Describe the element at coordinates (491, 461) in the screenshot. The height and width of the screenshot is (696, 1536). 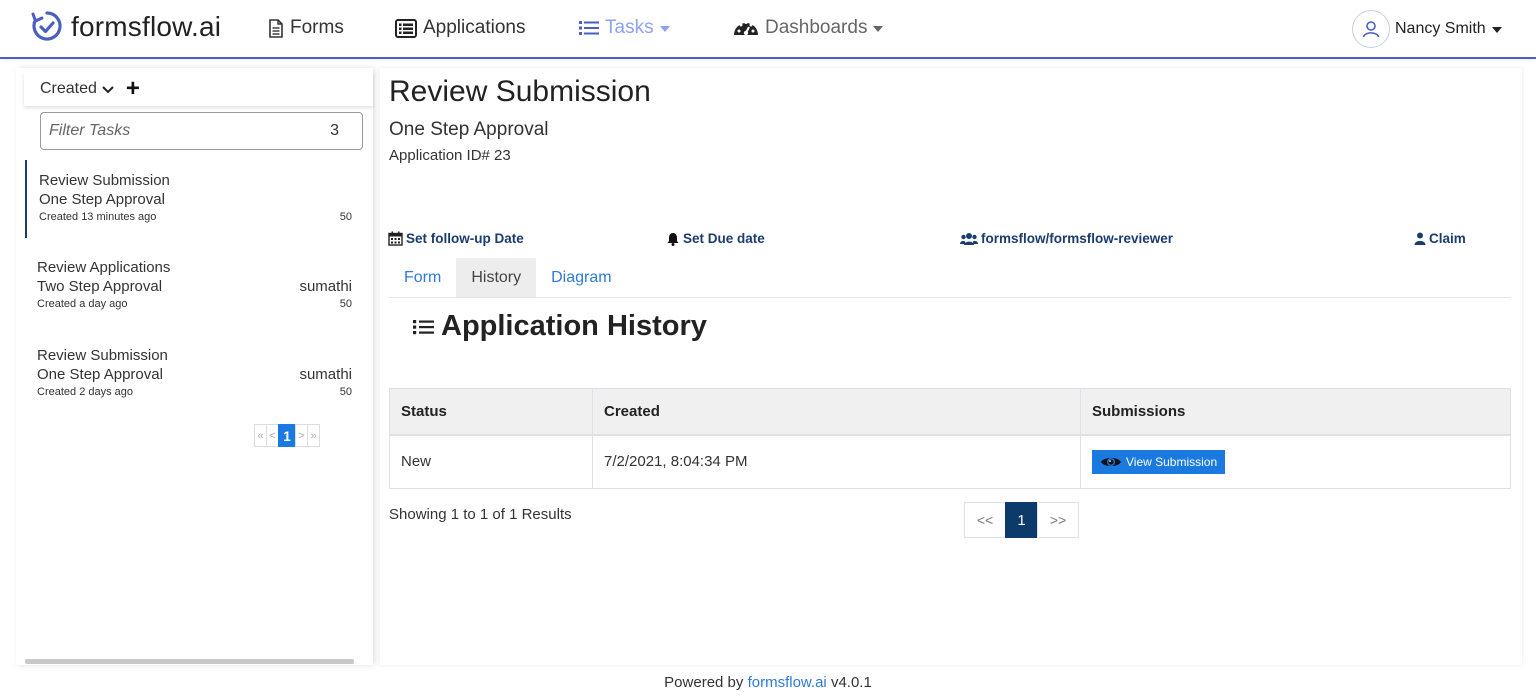
I see `cell-status: New` at that location.